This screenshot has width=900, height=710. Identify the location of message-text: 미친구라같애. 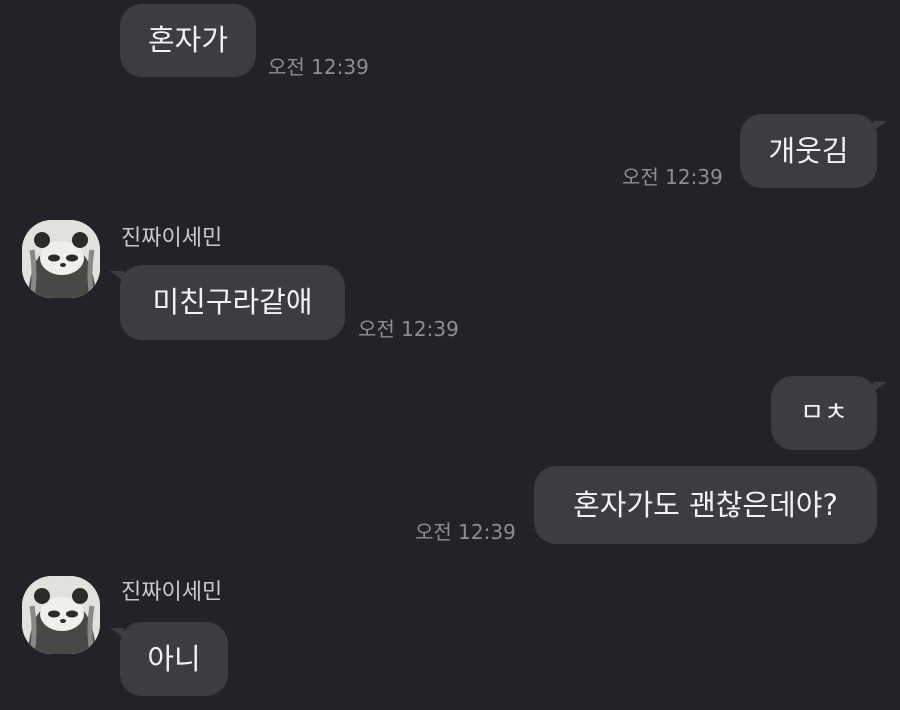
(232, 302).